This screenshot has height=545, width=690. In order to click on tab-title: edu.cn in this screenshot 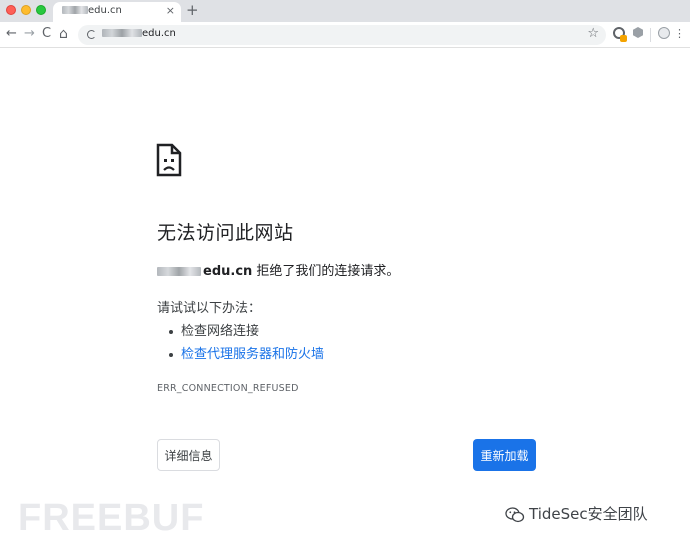, I will do `click(92, 10)`.